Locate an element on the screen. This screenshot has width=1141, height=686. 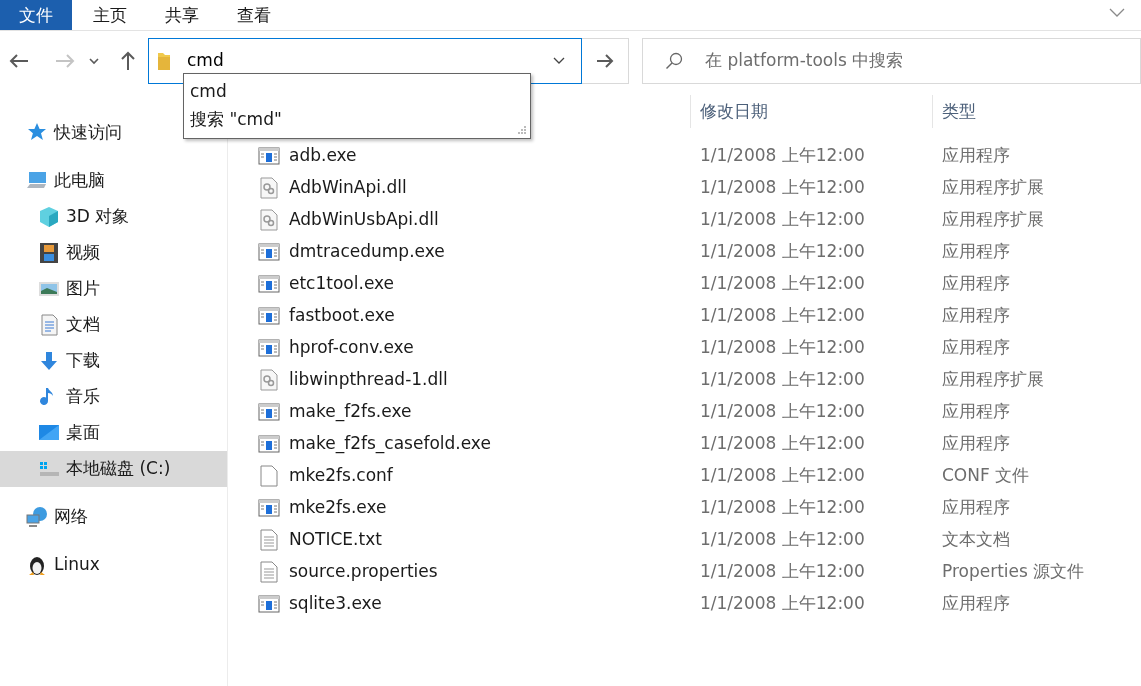
dropdown-icon is located at coordinates (559, 61).